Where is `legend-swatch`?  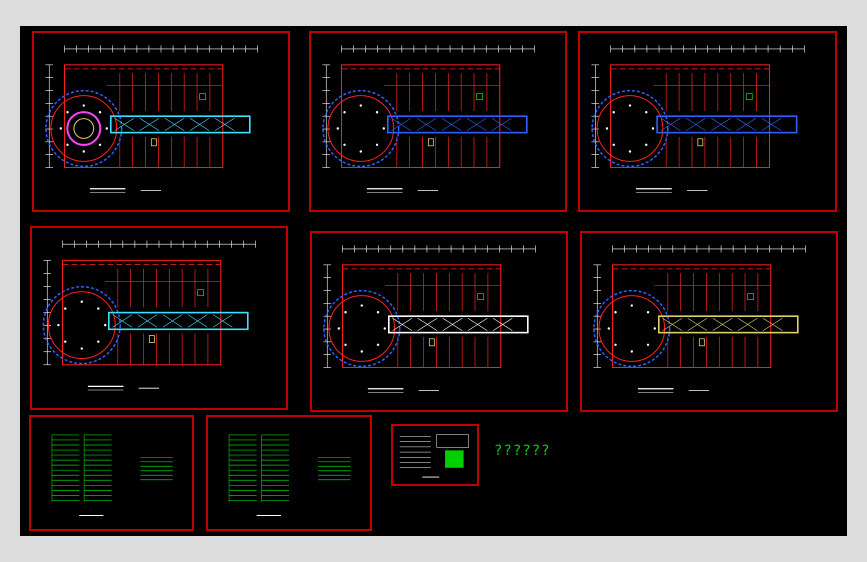
legend-swatch is located at coordinates (454, 459).